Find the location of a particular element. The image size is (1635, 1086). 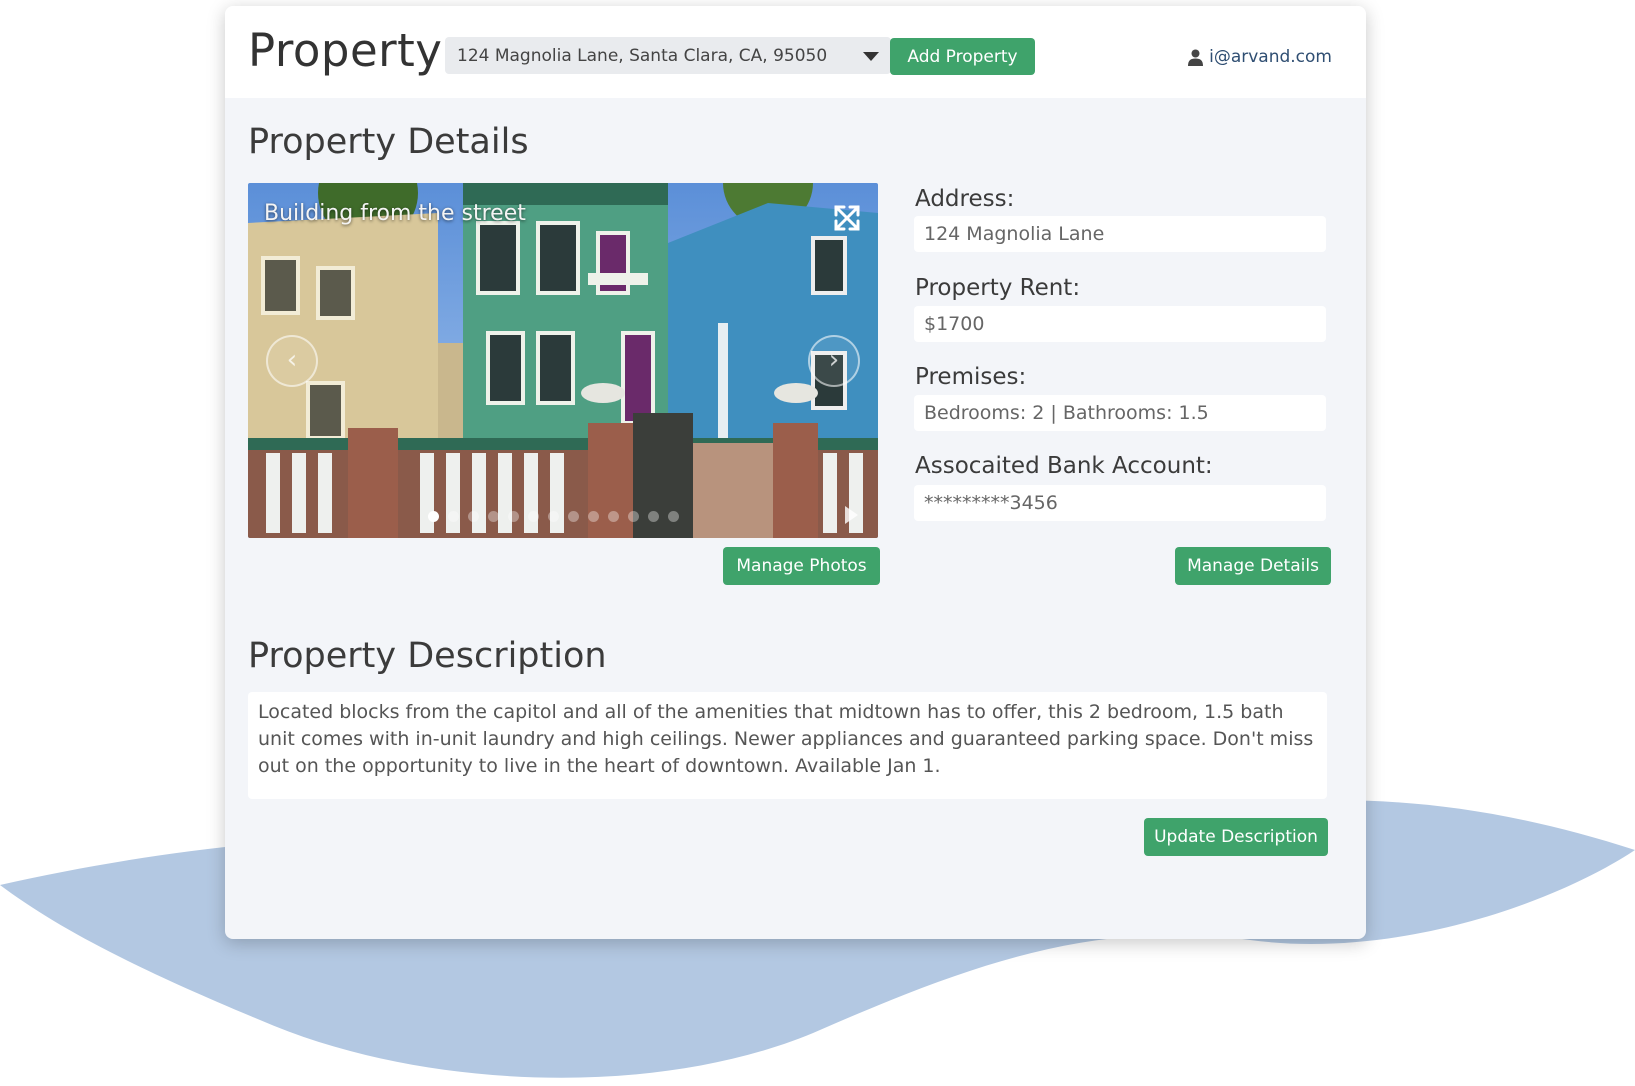

play-icon is located at coordinates (851, 515).